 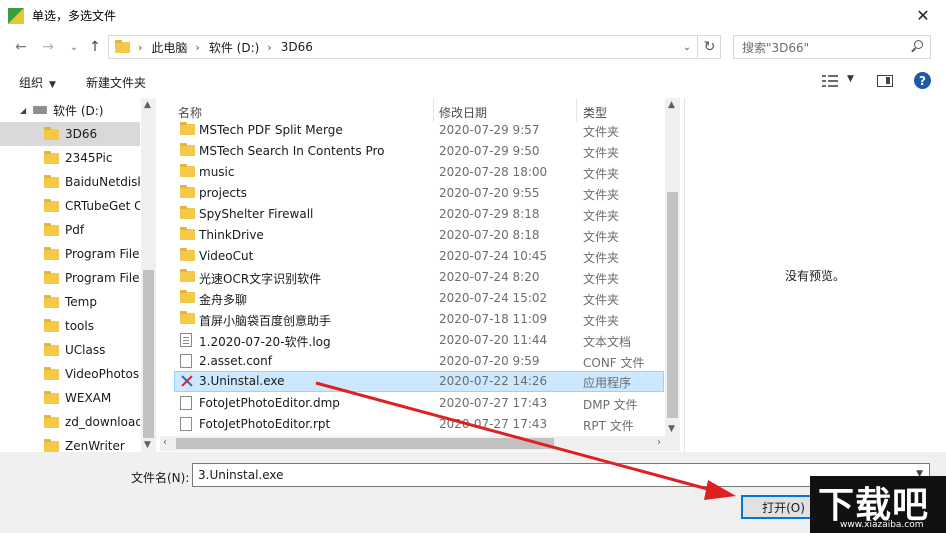 I want to click on exe-icon, so click(x=187, y=381).